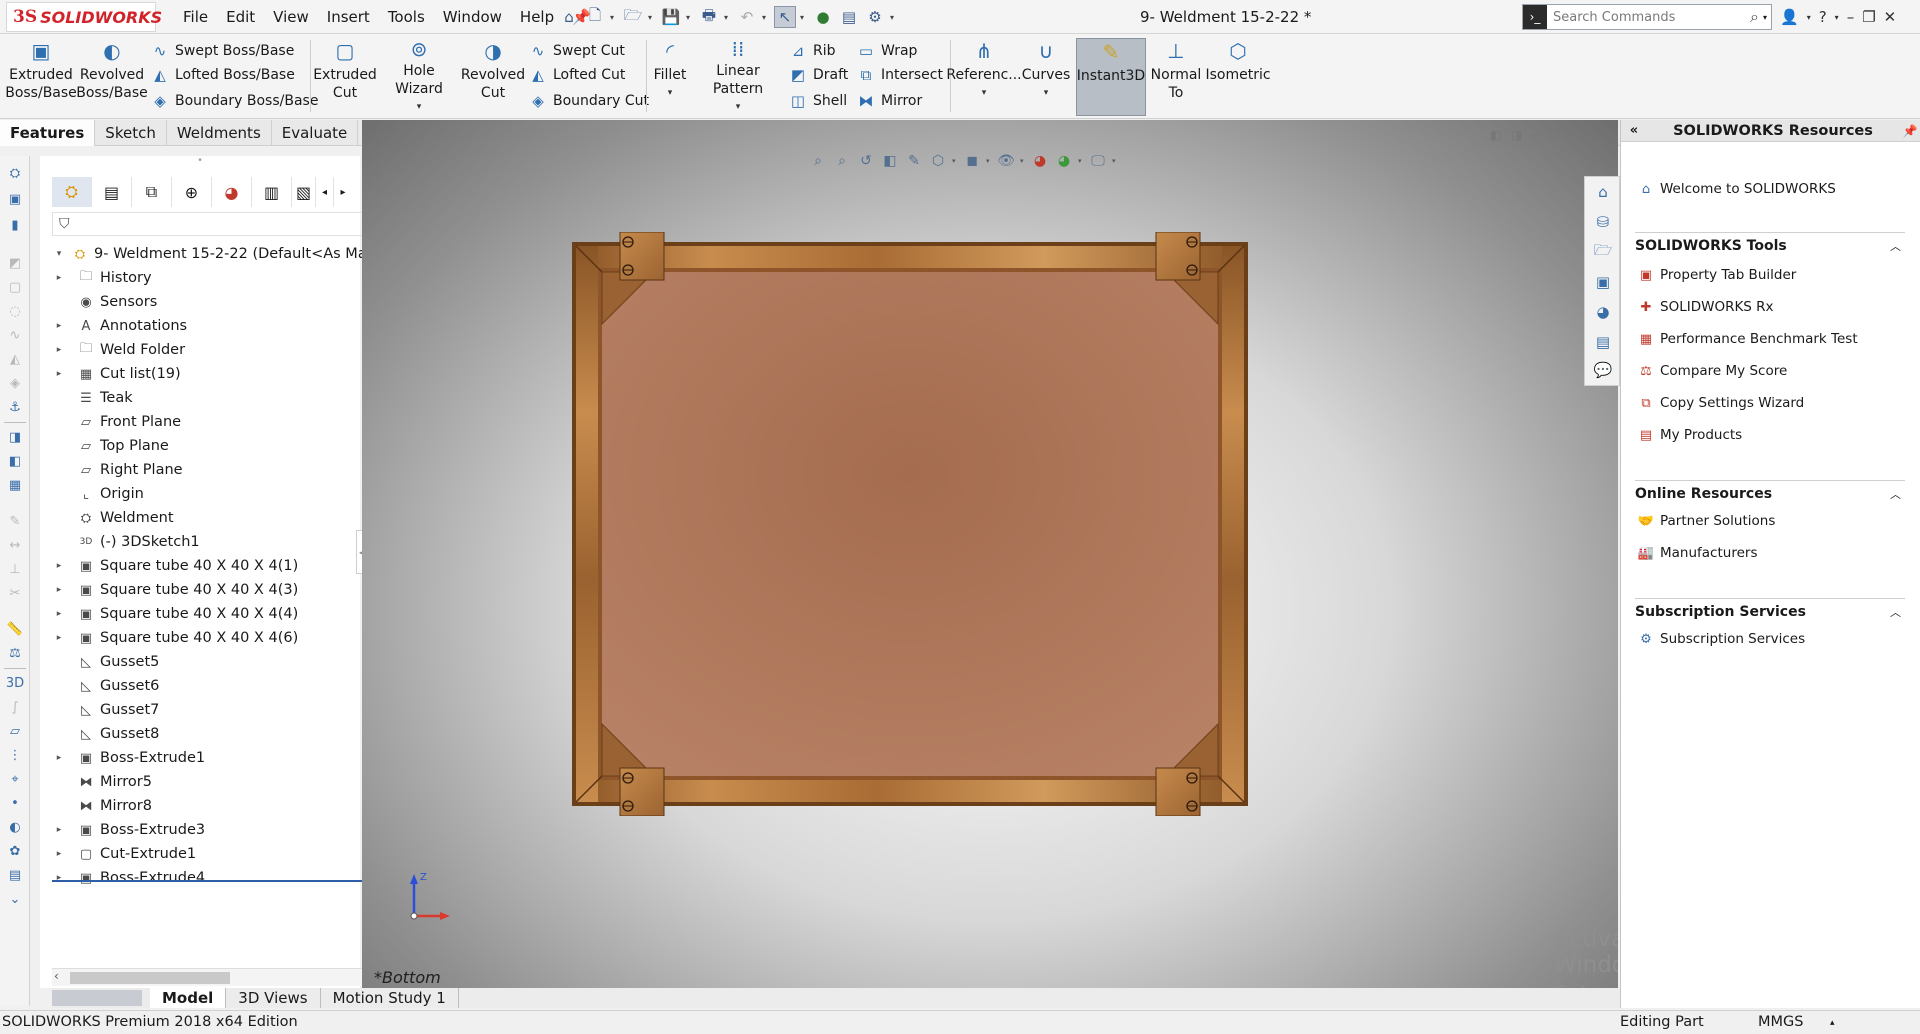 This screenshot has height=1034, width=1920. I want to click on viewport-minimize-icon: –, so click(1536, 135).